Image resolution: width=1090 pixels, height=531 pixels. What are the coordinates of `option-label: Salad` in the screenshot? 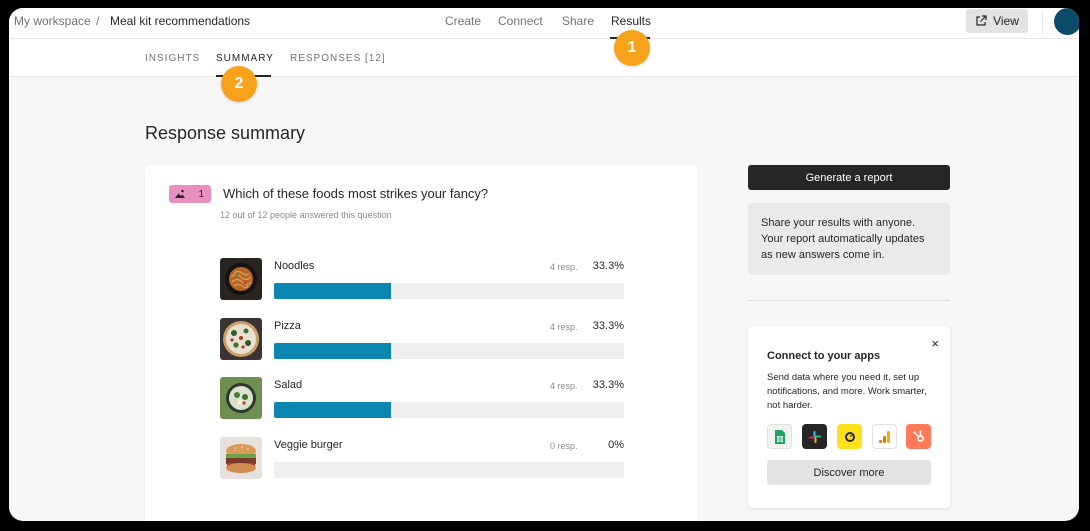 It's located at (288, 385).